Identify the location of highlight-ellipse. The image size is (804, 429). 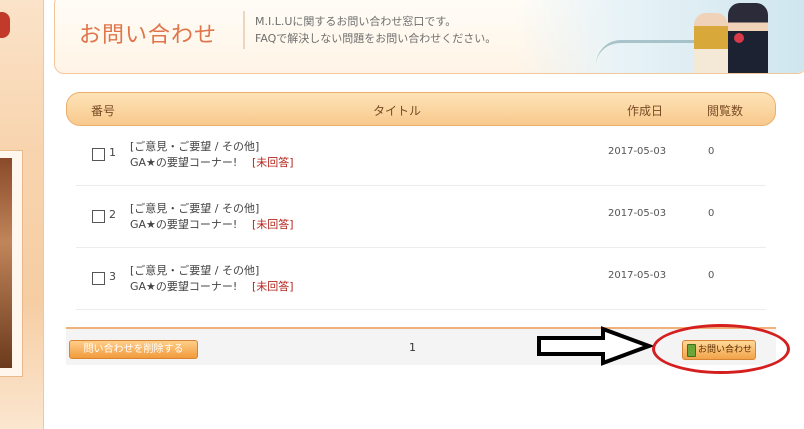
(721, 349).